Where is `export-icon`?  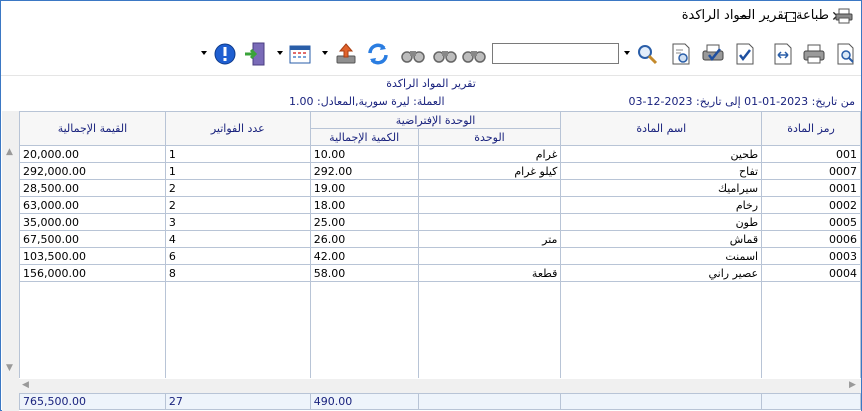
export-icon is located at coordinates (346, 53).